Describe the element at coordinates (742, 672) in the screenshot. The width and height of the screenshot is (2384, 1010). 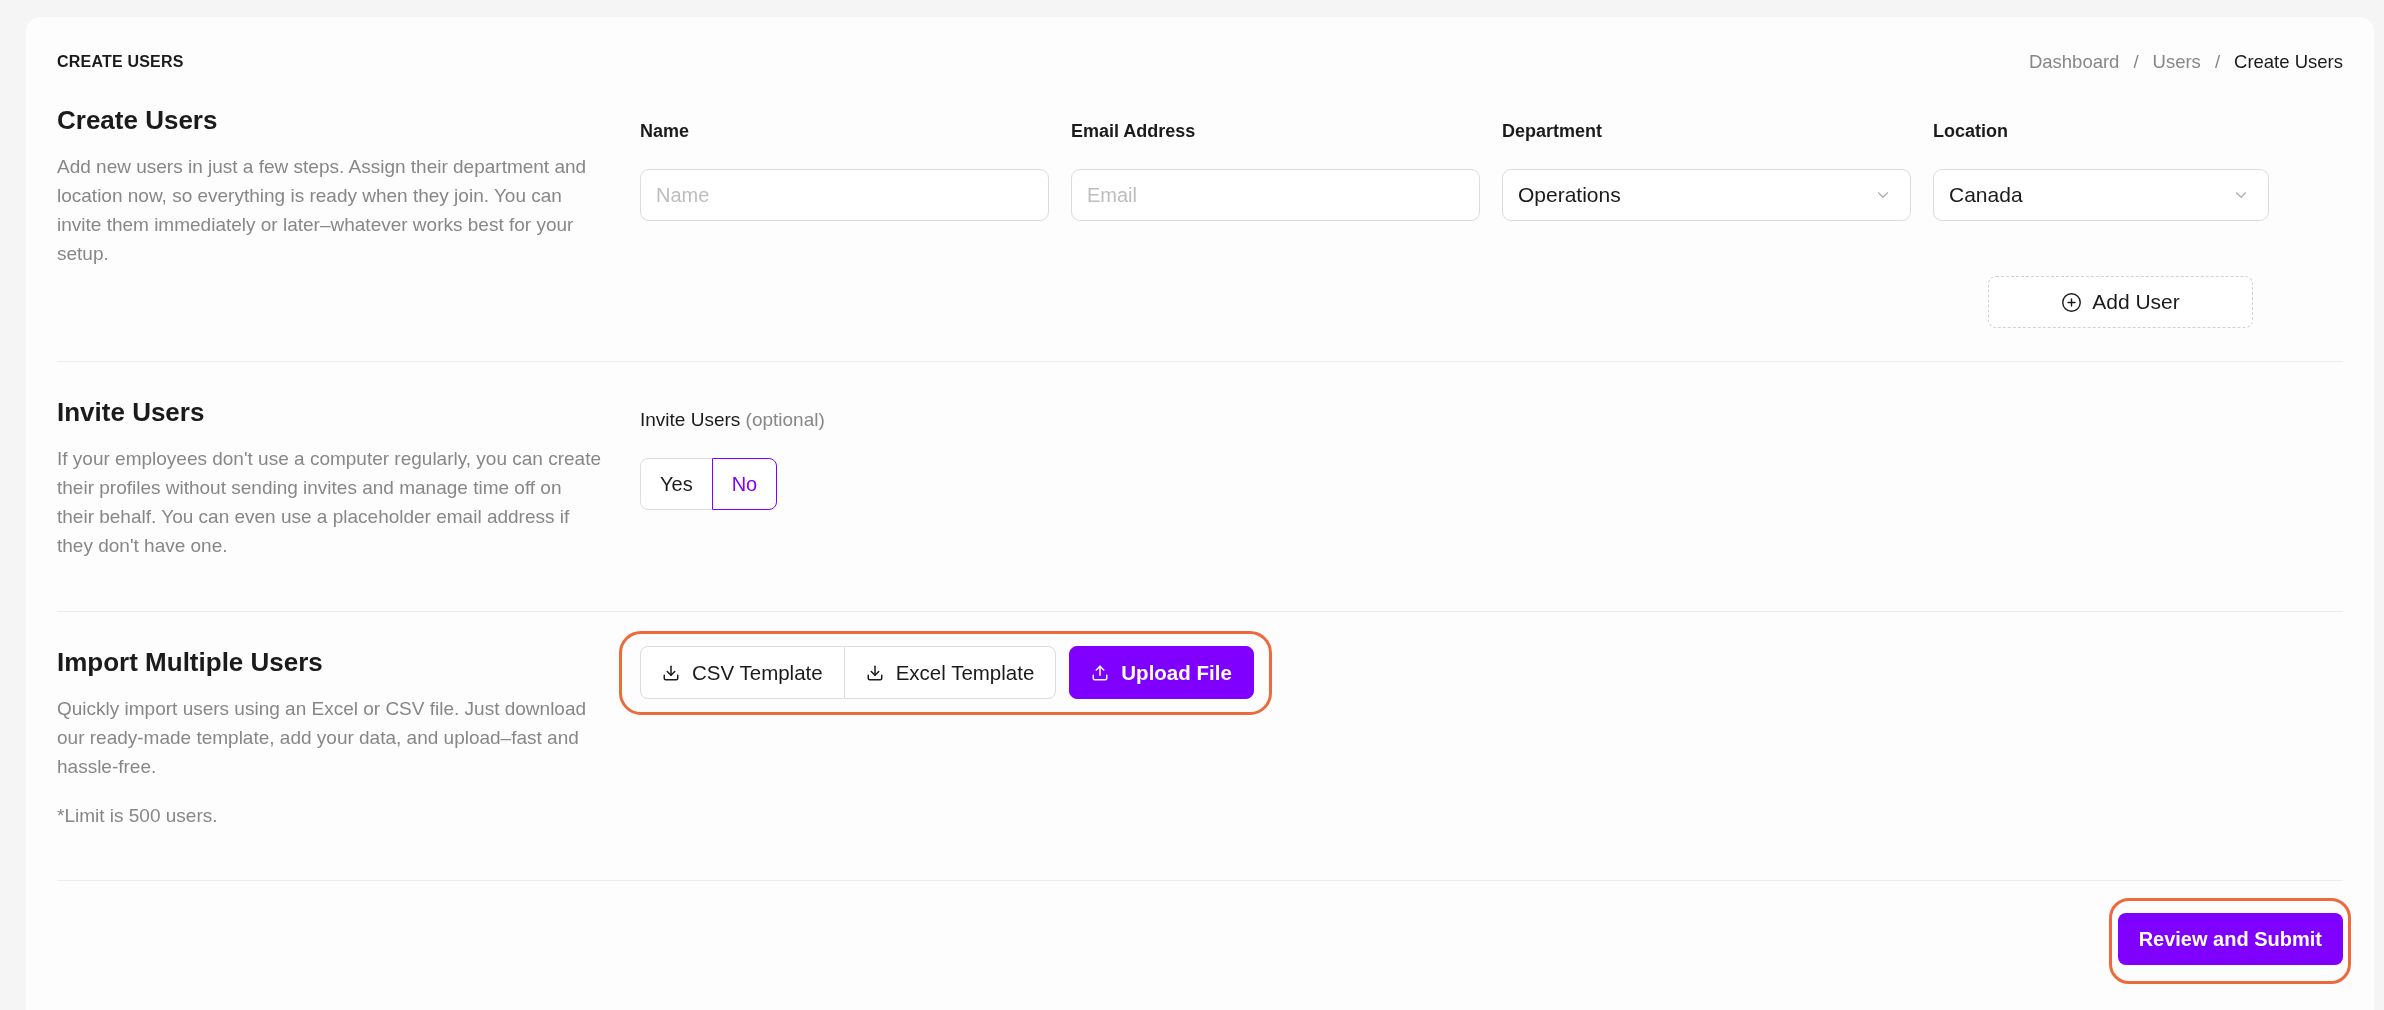
I see `download-button: CSV Template` at that location.